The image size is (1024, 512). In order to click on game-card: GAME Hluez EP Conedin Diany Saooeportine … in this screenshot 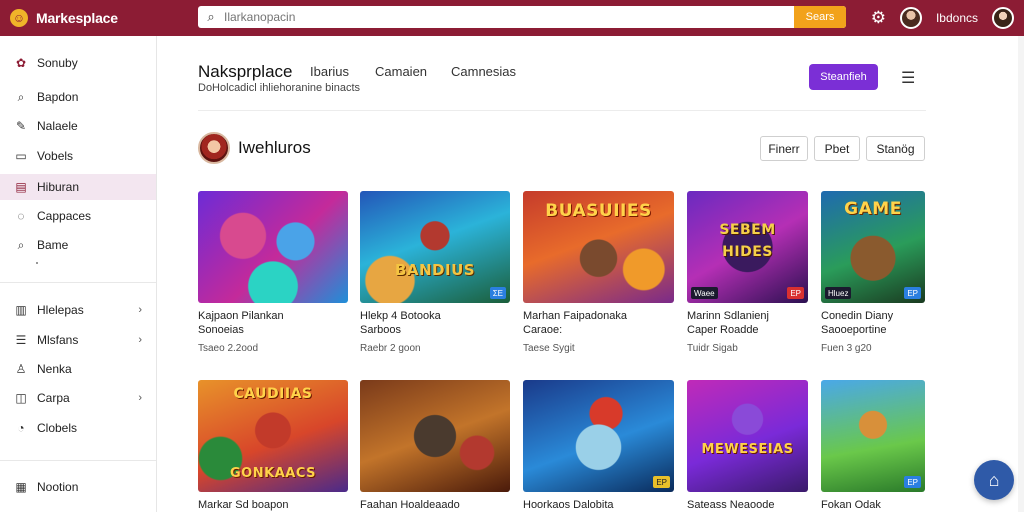, I will do `click(873, 276)`.